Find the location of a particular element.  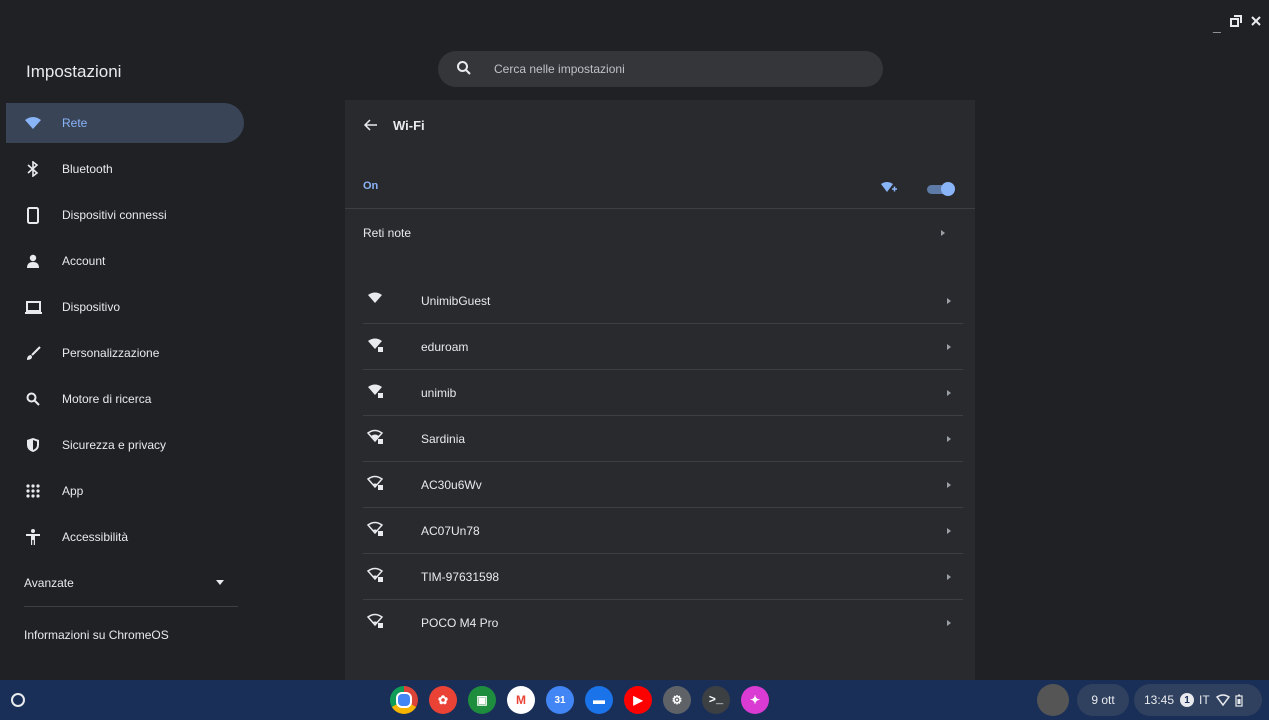

known-networks-label: Reti note is located at coordinates (387, 233).